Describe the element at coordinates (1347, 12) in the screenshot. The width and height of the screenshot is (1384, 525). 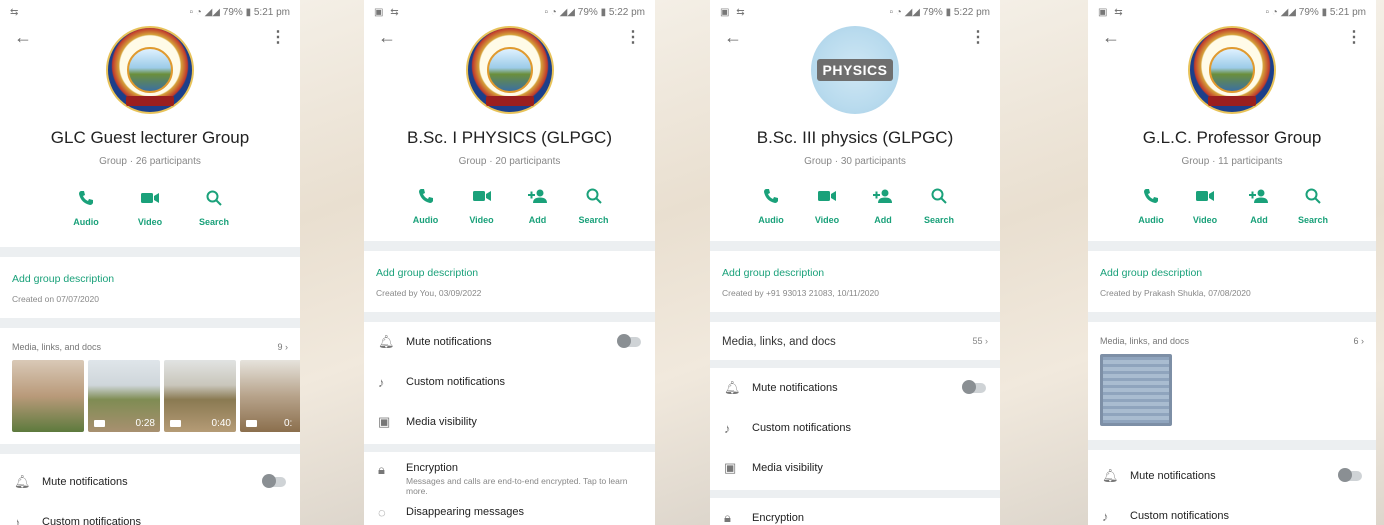
I see `clock: 5:21 pm` at that location.